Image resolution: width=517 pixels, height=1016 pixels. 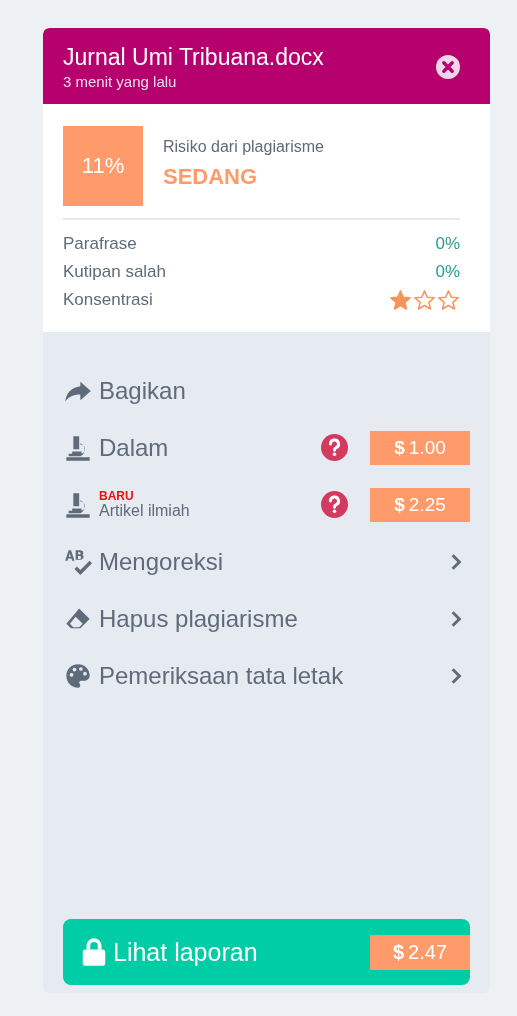 What do you see at coordinates (78, 561) in the screenshot?
I see `spellcheck-icon` at bounding box center [78, 561].